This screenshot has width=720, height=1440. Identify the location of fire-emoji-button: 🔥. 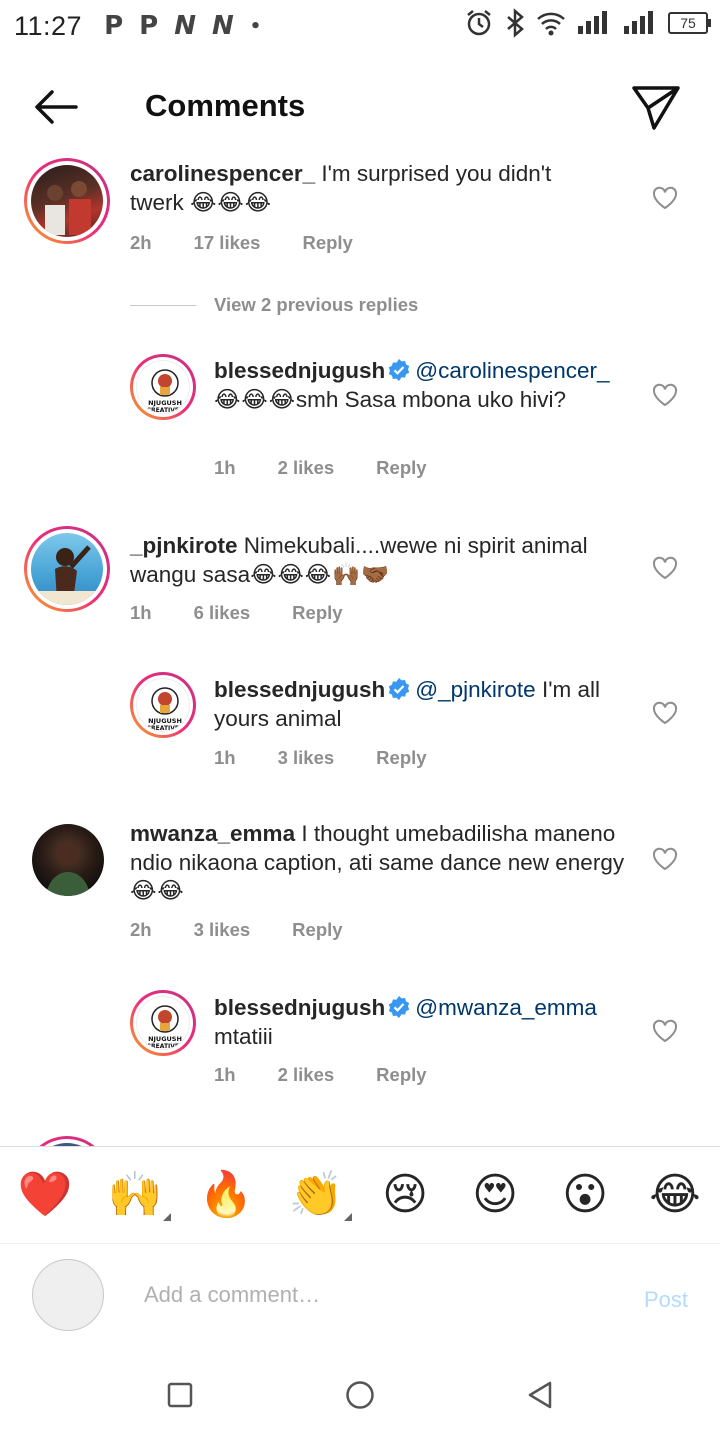
(226, 1195).